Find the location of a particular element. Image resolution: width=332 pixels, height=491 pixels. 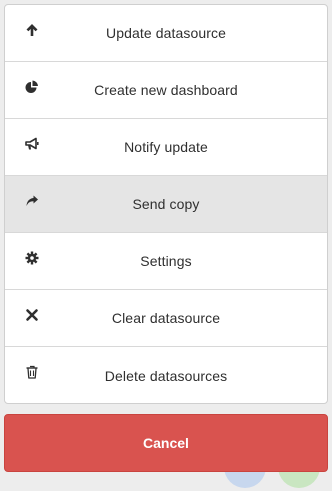

menu-item-label: Settings is located at coordinates (166, 261).